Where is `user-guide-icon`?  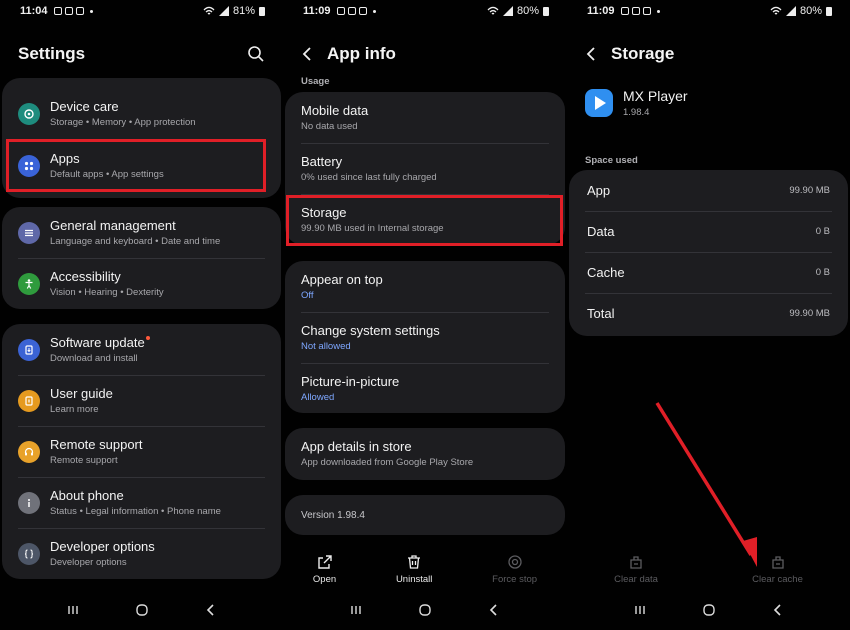 user-guide-icon is located at coordinates (29, 400).